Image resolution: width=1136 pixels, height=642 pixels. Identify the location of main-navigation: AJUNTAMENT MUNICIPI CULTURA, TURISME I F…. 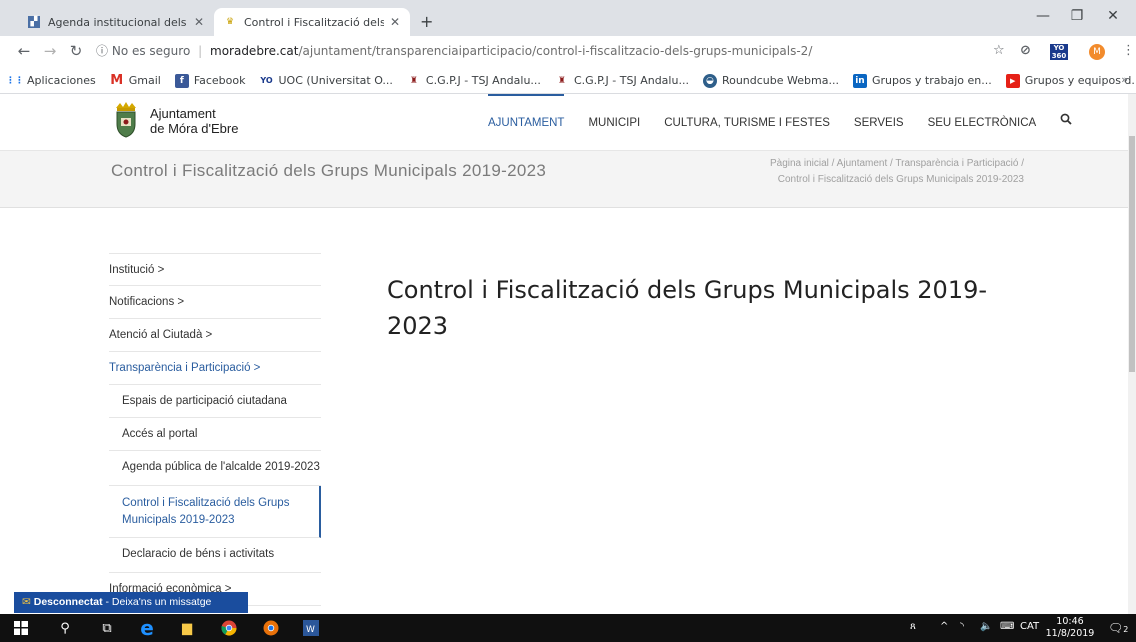
(780, 122).